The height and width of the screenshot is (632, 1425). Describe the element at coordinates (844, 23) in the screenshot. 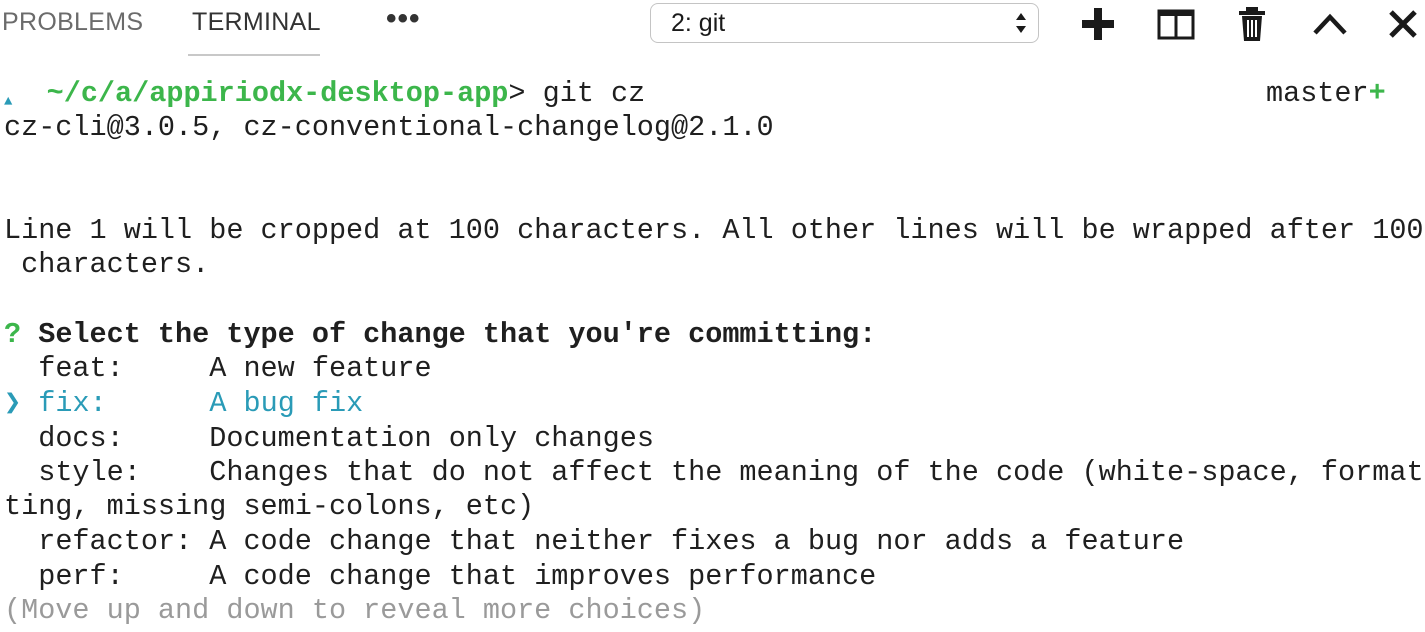

I see `terminal-selector: 2: git` at that location.